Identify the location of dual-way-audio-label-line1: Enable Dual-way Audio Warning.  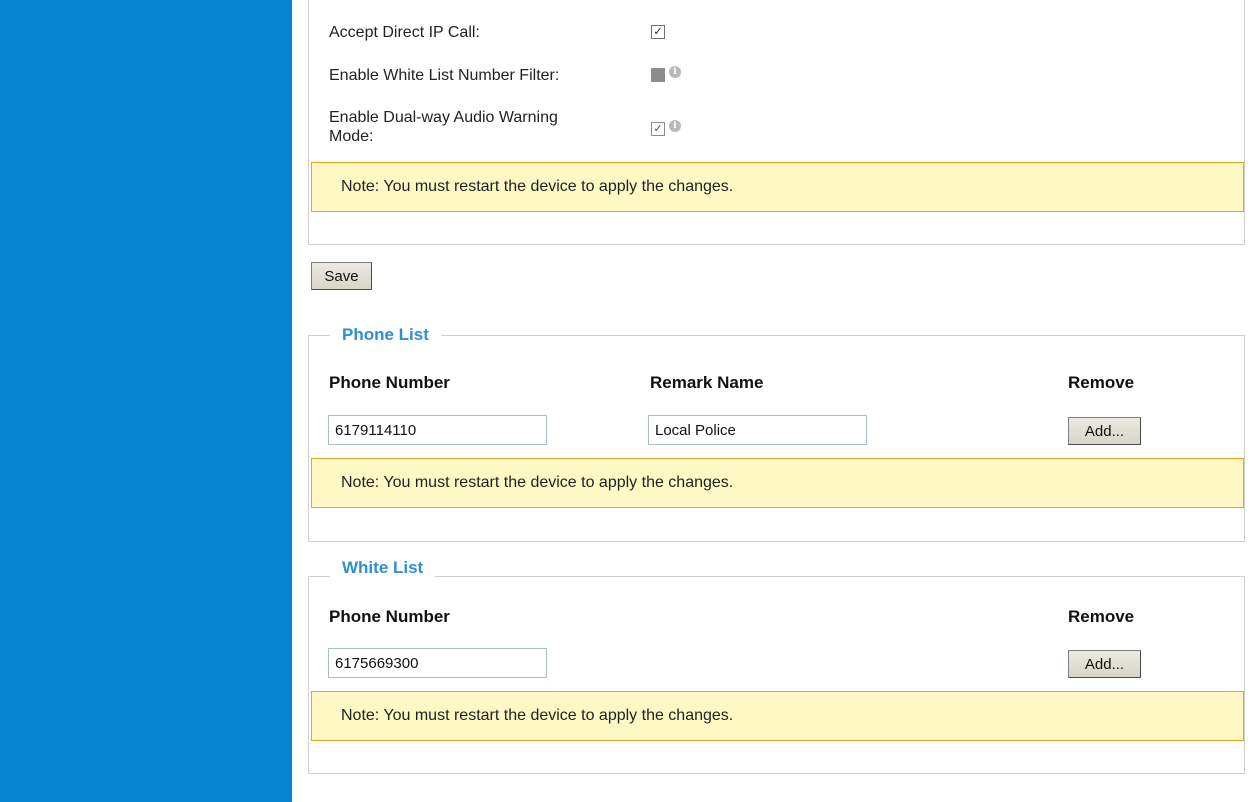
(443, 117).